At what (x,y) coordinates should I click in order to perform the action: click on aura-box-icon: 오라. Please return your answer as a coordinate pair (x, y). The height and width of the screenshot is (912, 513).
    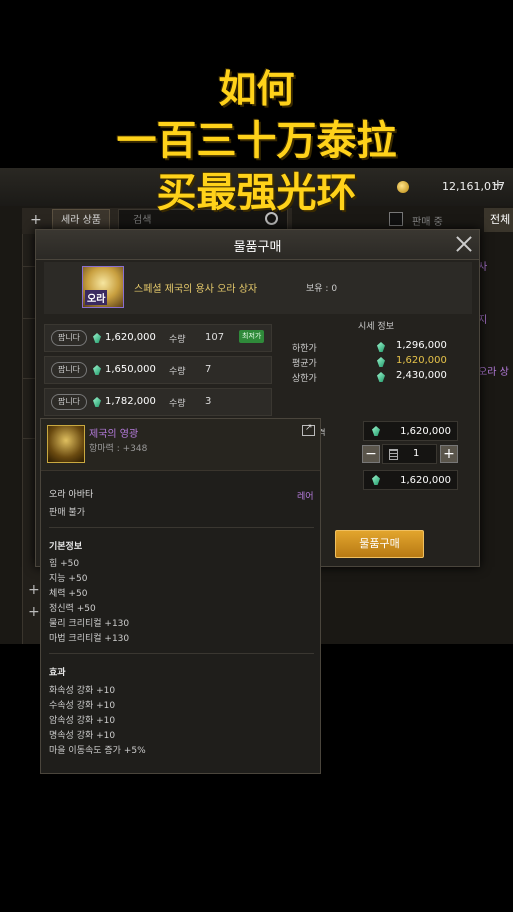
    Looking at the image, I should click on (103, 287).